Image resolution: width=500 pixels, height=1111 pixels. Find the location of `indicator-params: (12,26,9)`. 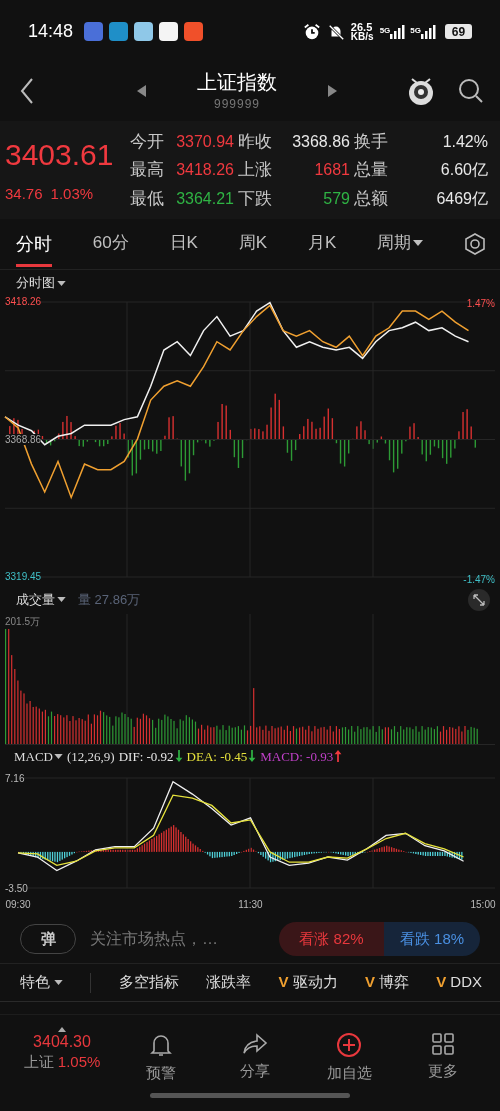

indicator-params: (12,26,9) is located at coordinates (91, 756).